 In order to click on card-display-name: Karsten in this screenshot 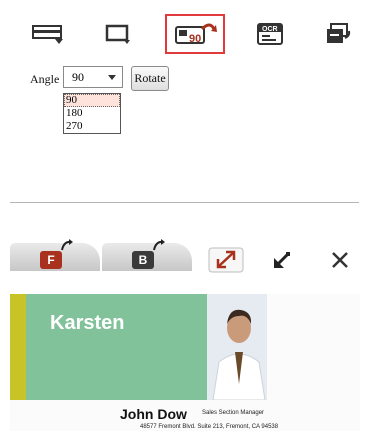, I will do `click(87, 323)`.